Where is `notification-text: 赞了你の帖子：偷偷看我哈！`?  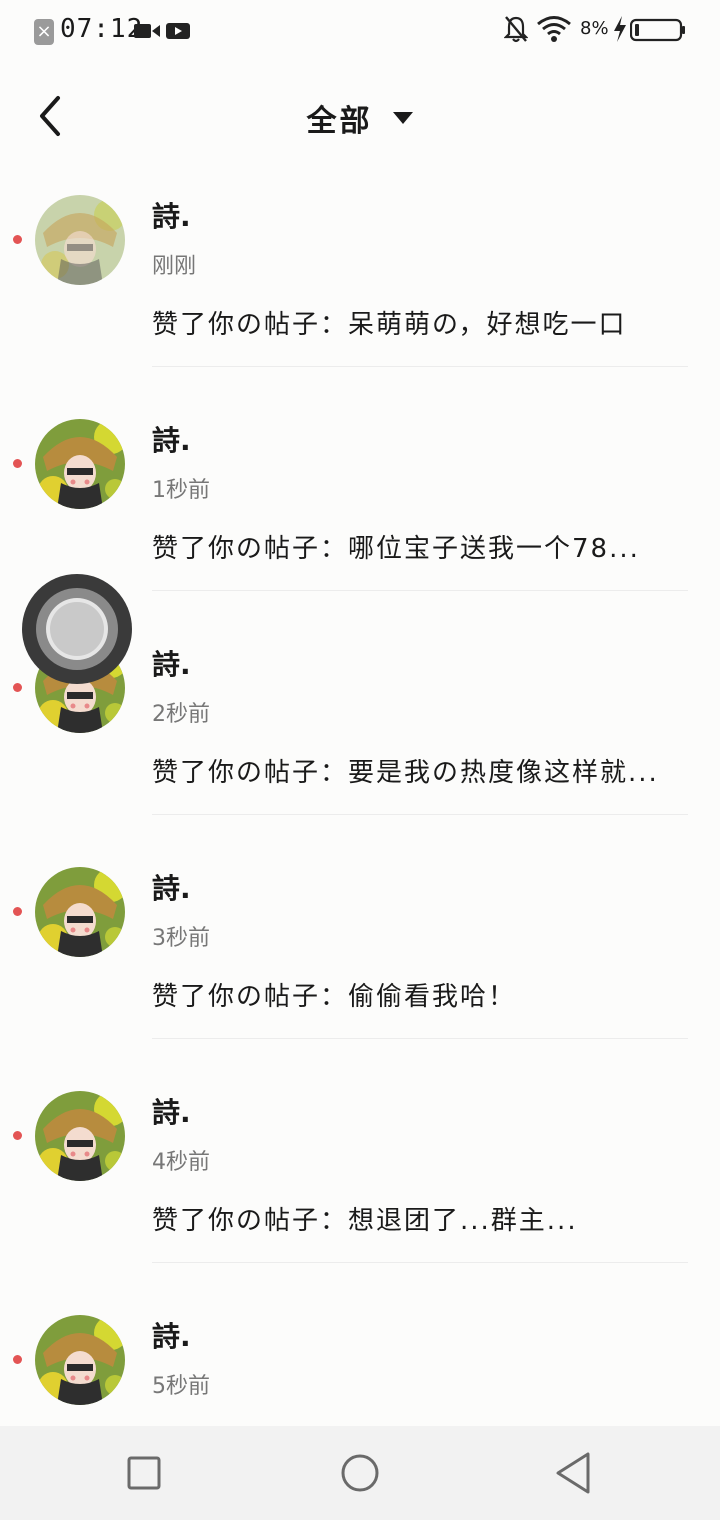
notification-text: 赞了你の帖子：偷偷看我哈！ is located at coordinates (334, 997).